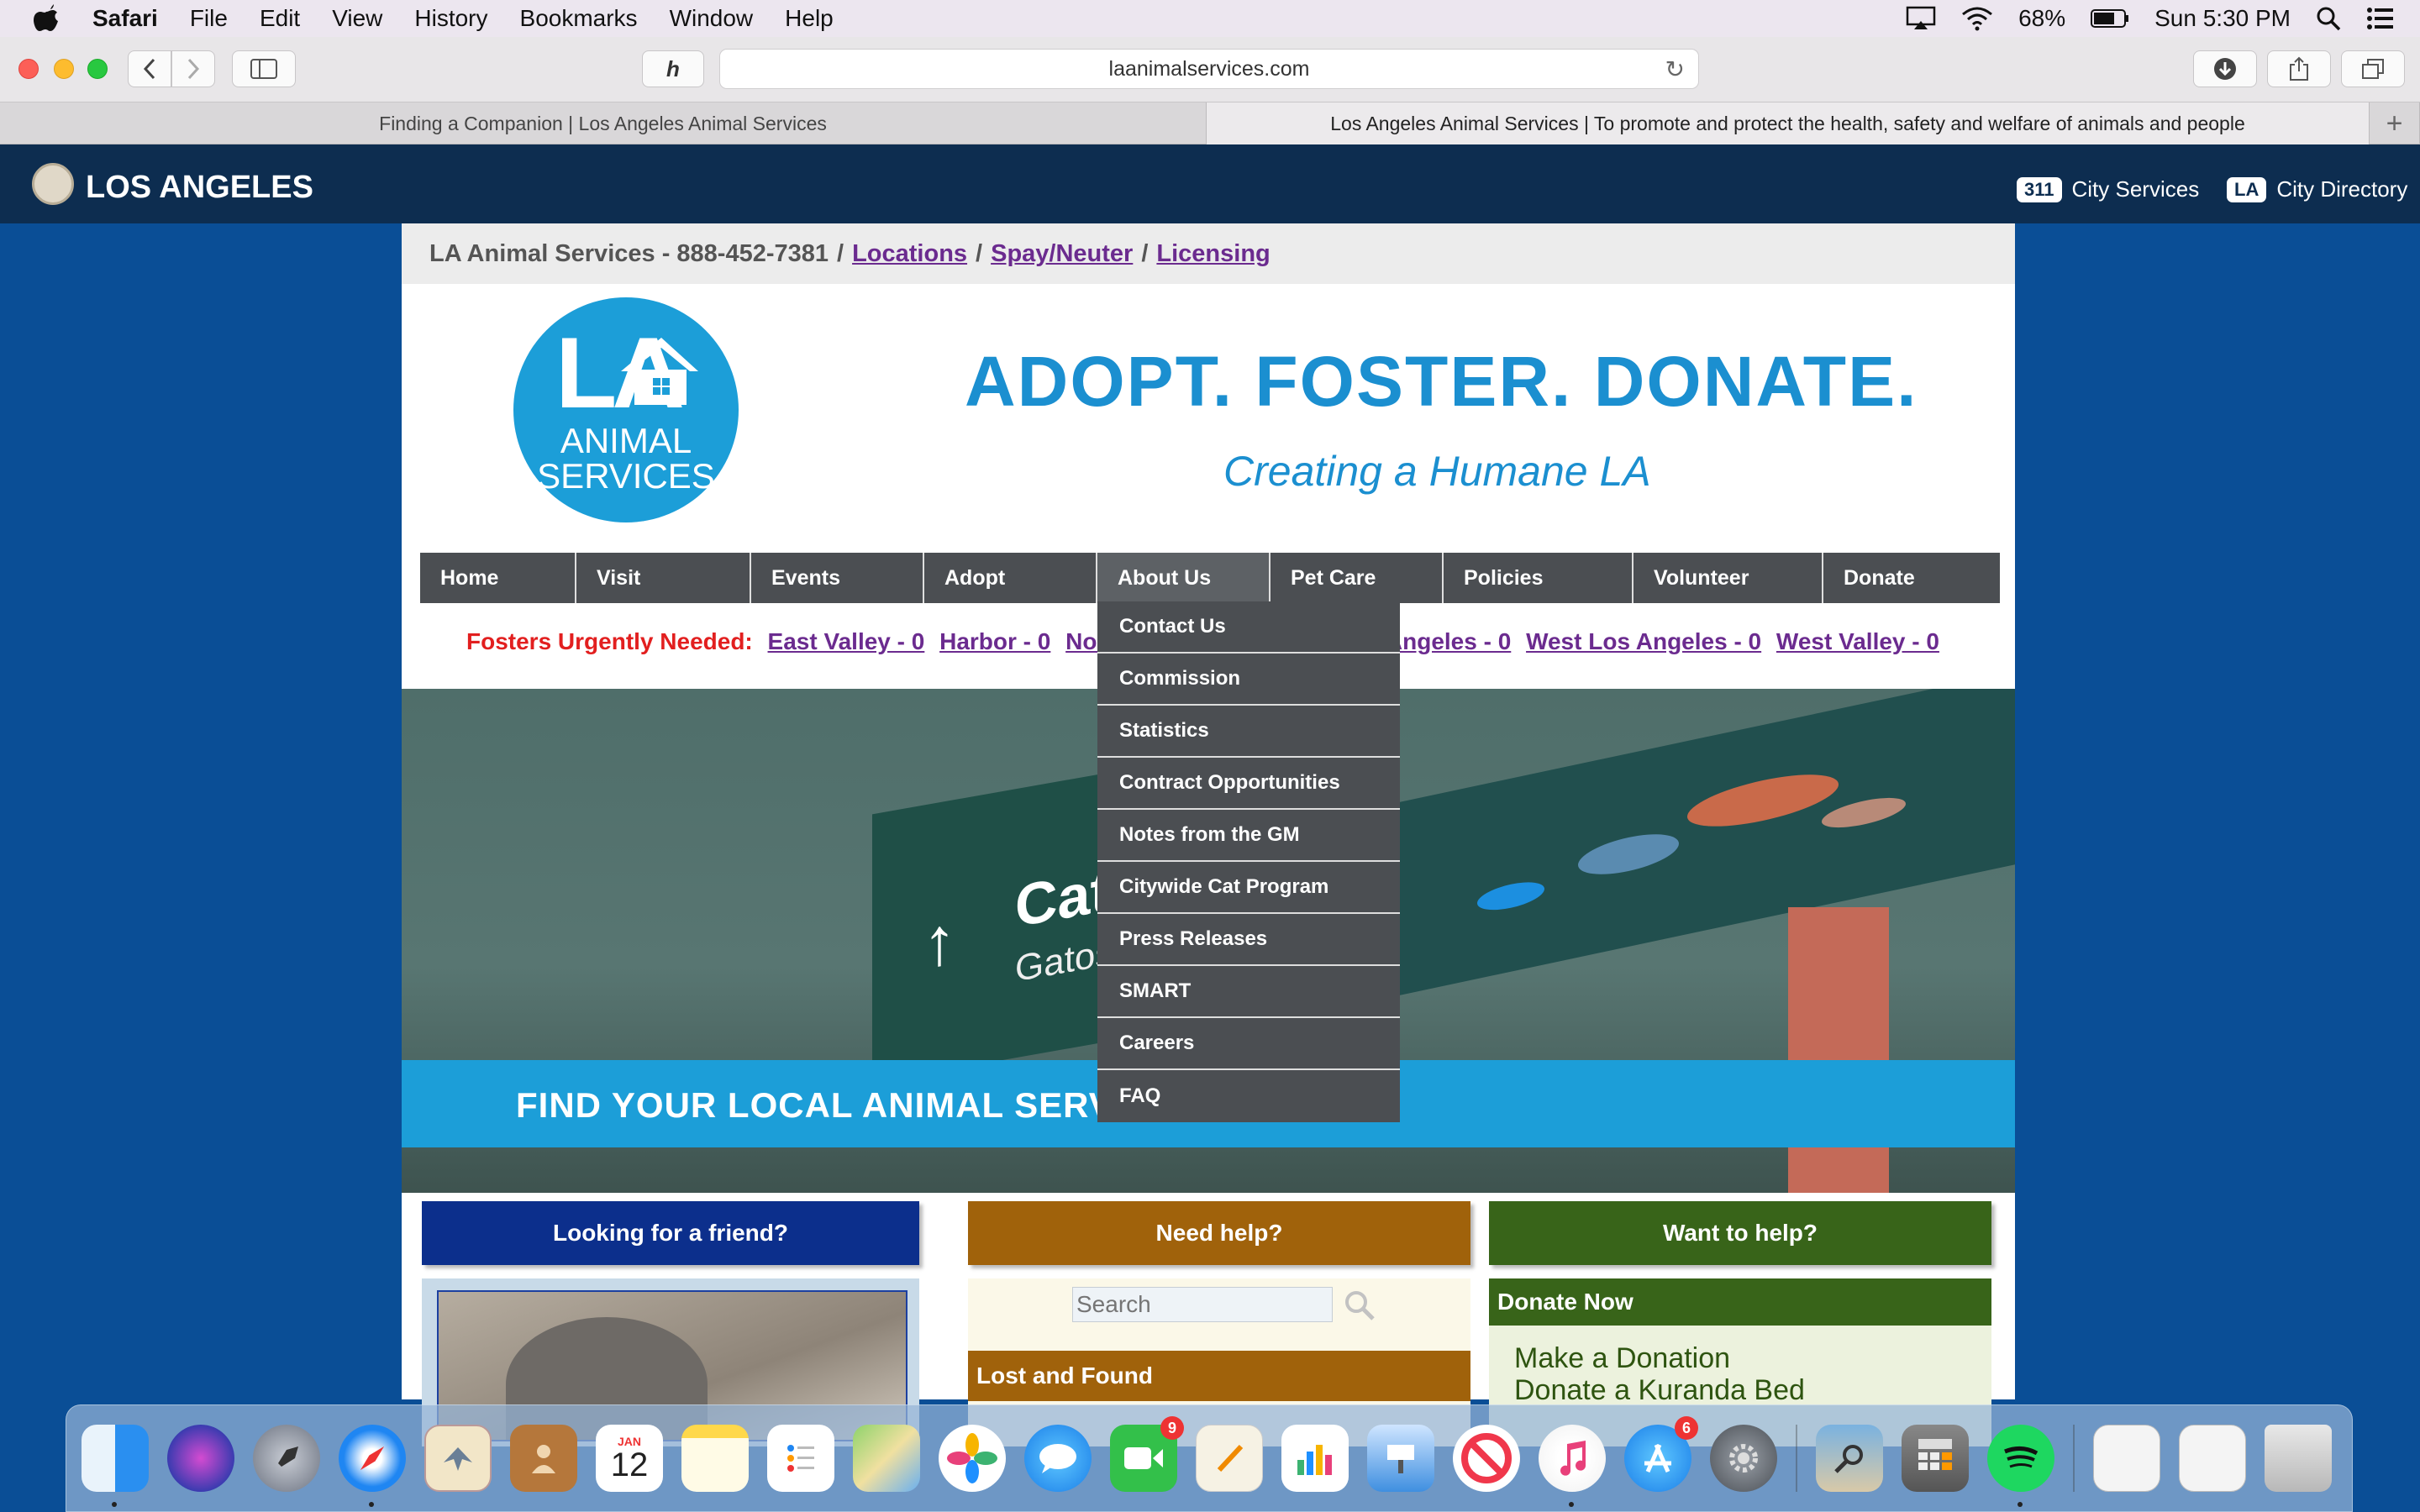 The image size is (2420, 1512). Describe the element at coordinates (1248, 836) in the screenshot. I see `dropdown-notes-from-gm: Notes from the GM` at that location.